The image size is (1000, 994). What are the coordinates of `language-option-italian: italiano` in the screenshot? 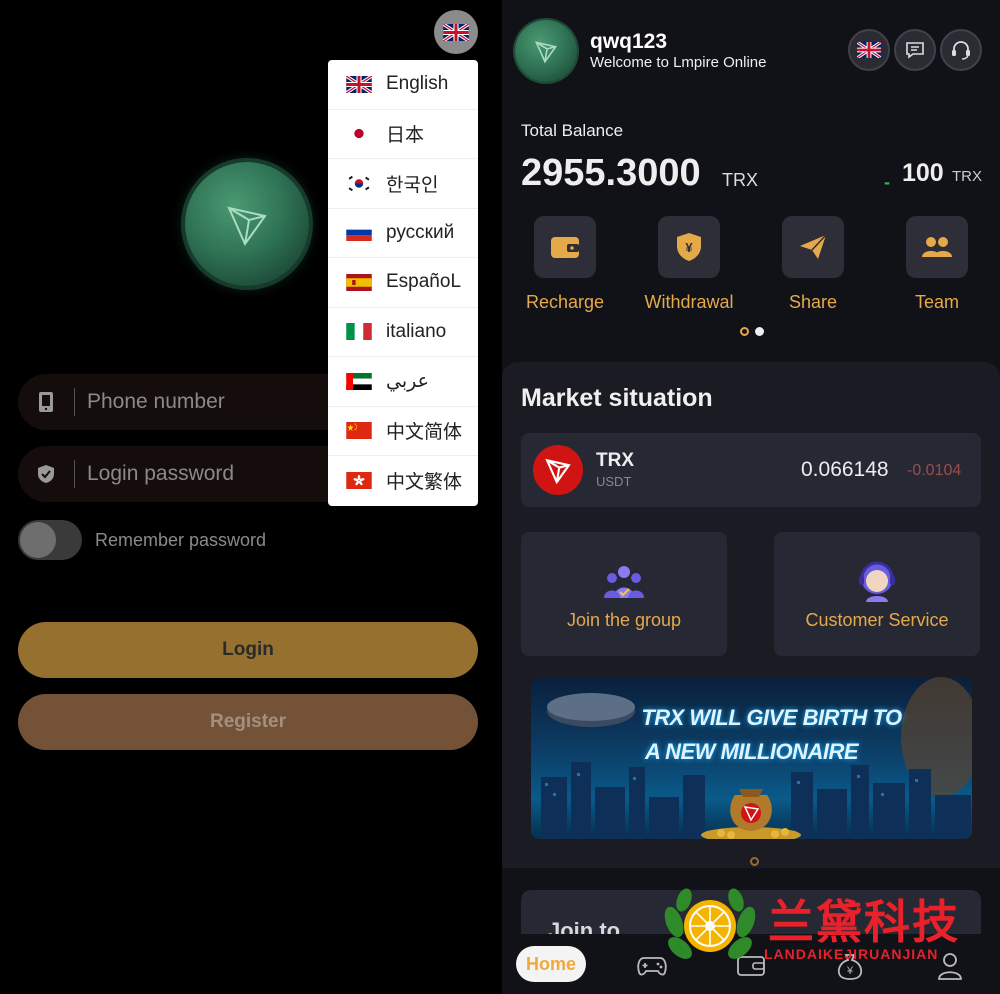 It's located at (403, 332).